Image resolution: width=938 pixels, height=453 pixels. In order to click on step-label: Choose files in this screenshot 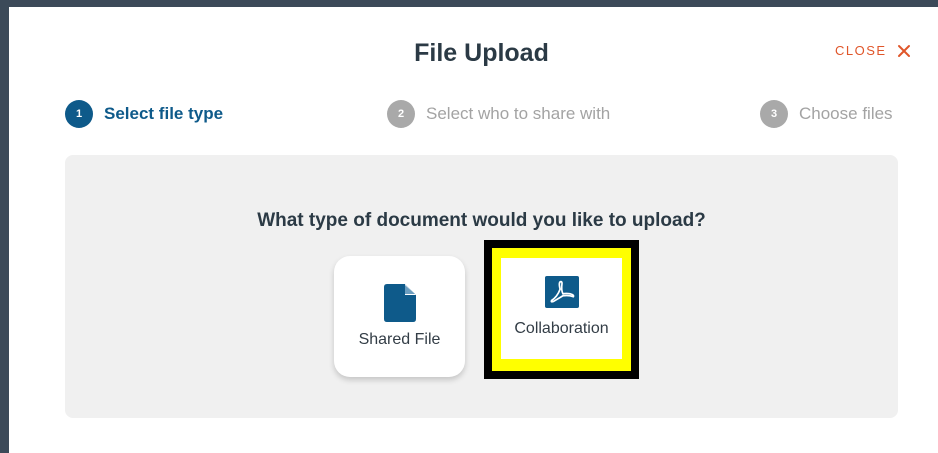, I will do `click(846, 113)`.